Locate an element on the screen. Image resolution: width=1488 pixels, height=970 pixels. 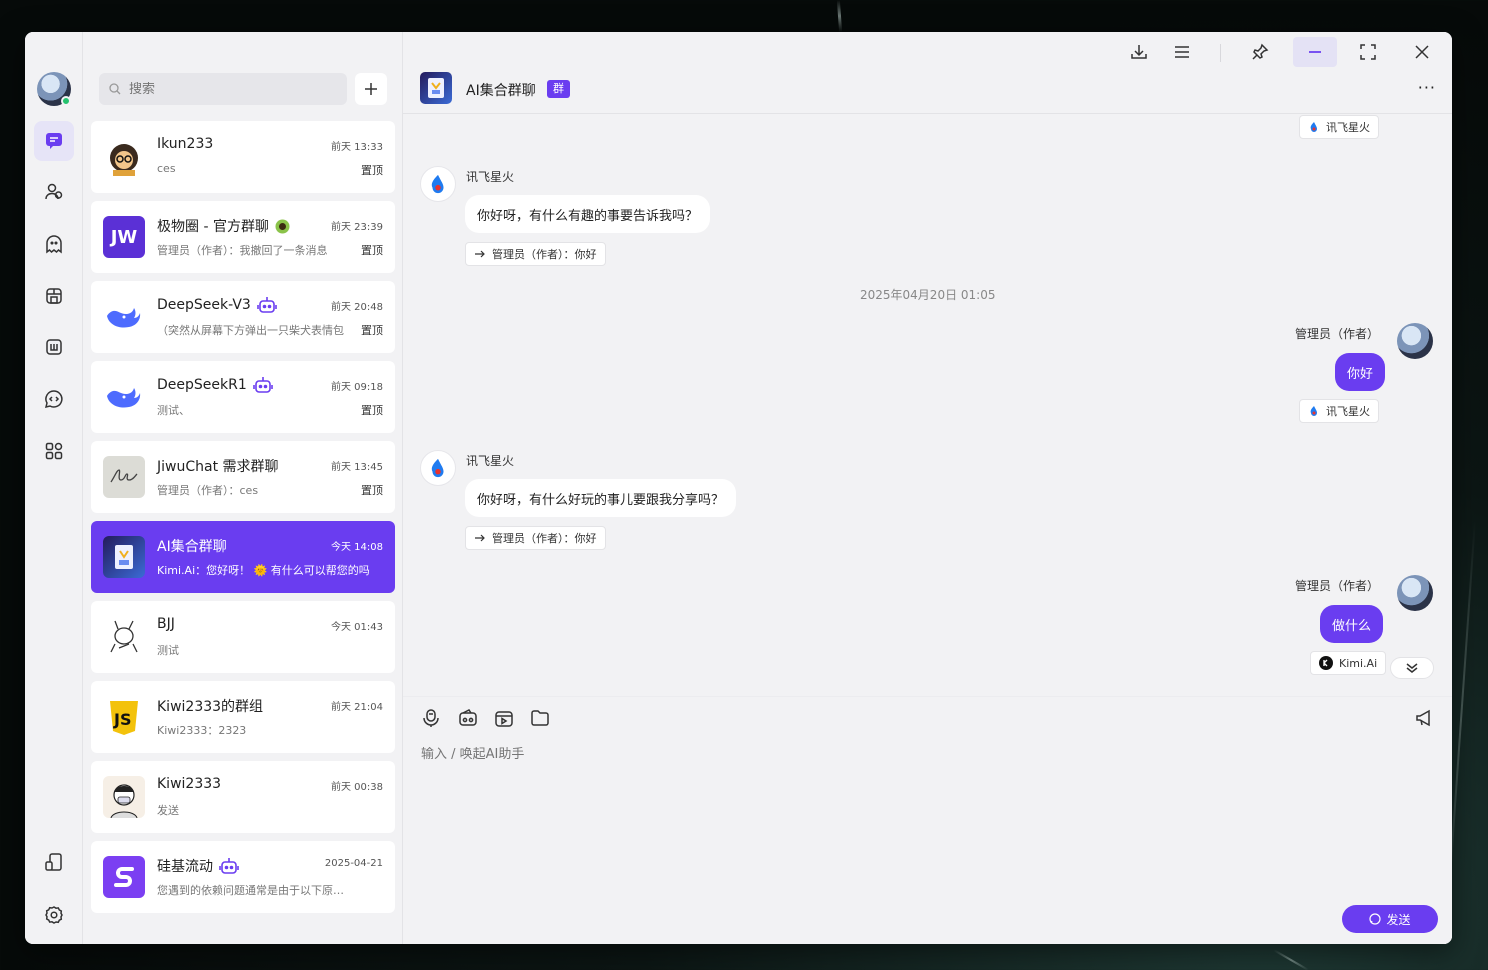
search-box is located at coordinates (223, 89).